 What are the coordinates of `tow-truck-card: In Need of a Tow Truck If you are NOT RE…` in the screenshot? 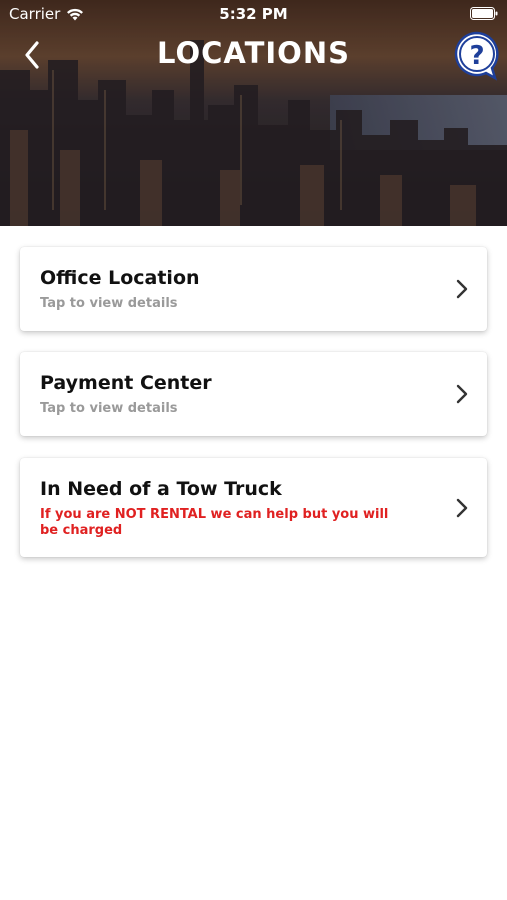 It's located at (253, 507).